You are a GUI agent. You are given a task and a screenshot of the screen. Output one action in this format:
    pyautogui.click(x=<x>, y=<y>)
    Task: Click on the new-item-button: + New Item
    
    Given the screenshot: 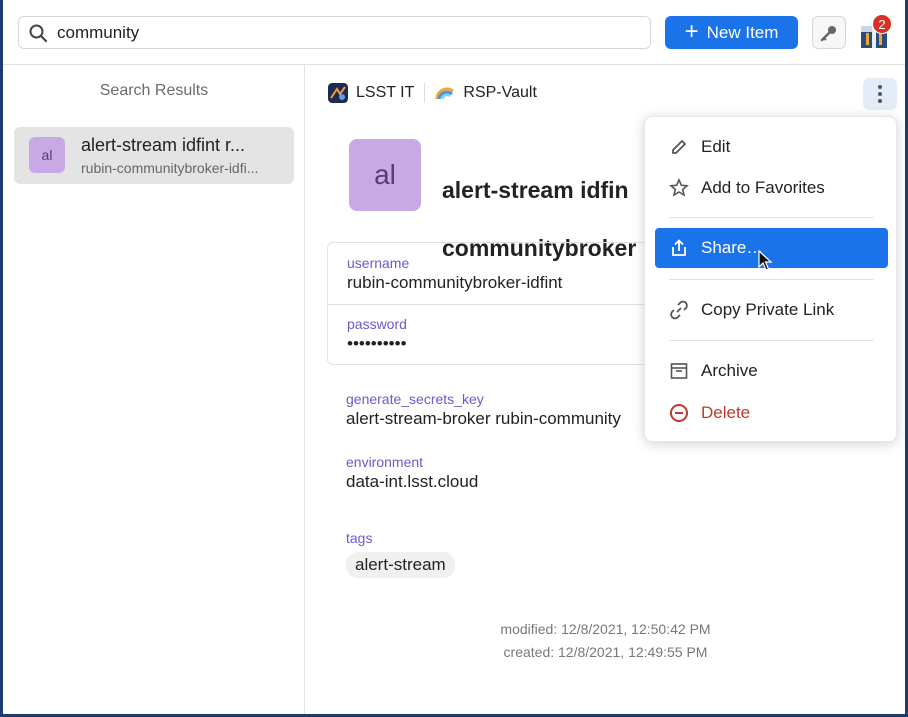 What is the action you would take?
    pyautogui.click(x=731, y=32)
    